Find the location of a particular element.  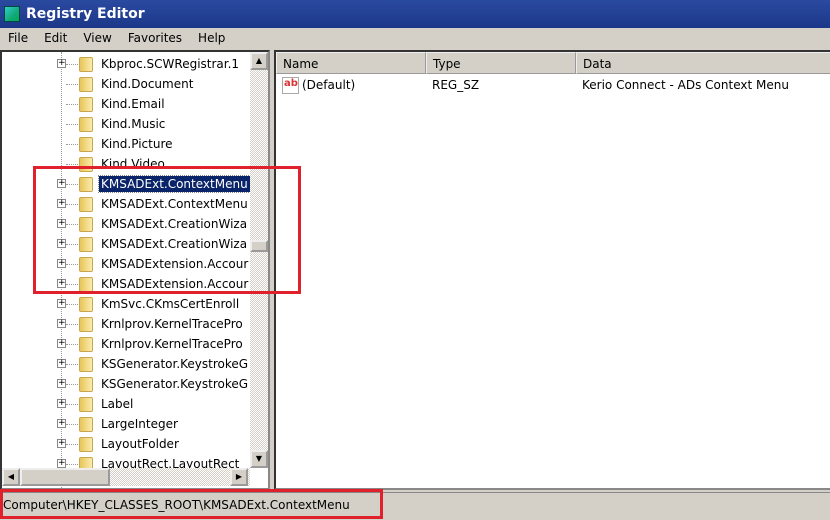

scroll-up-button: ▲ is located at coordinates (259, 61).